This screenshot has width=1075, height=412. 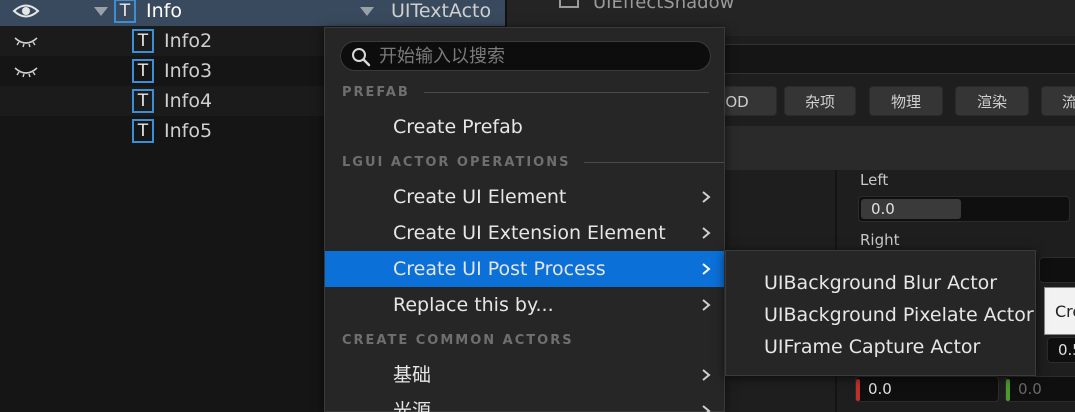 I want to click on type-dropdown-chevron-icon, so click(x=367, y=11).